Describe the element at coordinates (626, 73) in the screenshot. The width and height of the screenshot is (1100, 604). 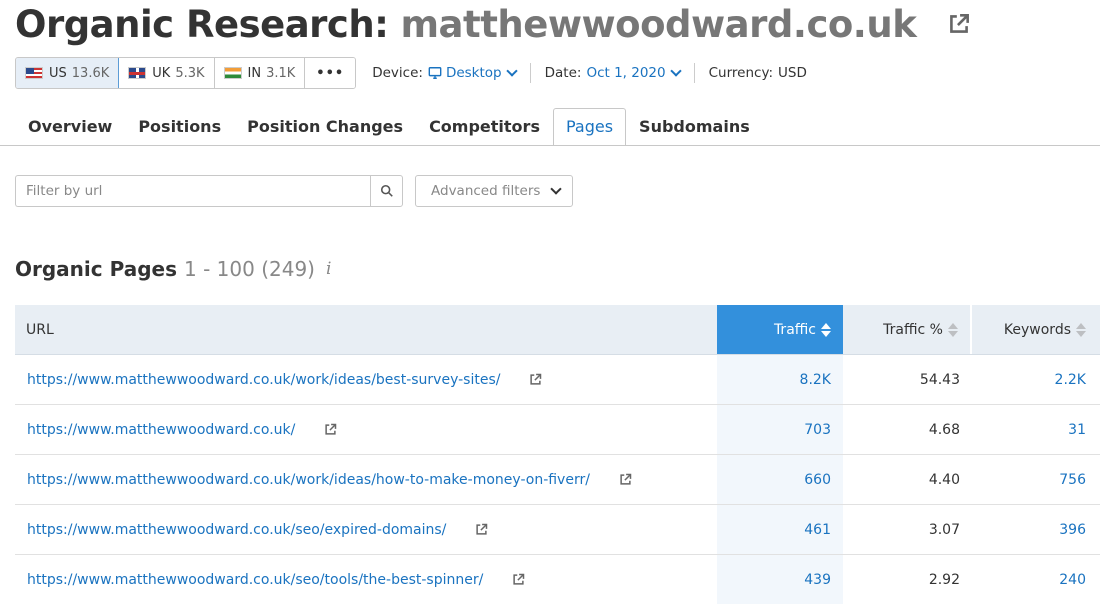
I see `date-value: Oct 1, 2020` at that location.